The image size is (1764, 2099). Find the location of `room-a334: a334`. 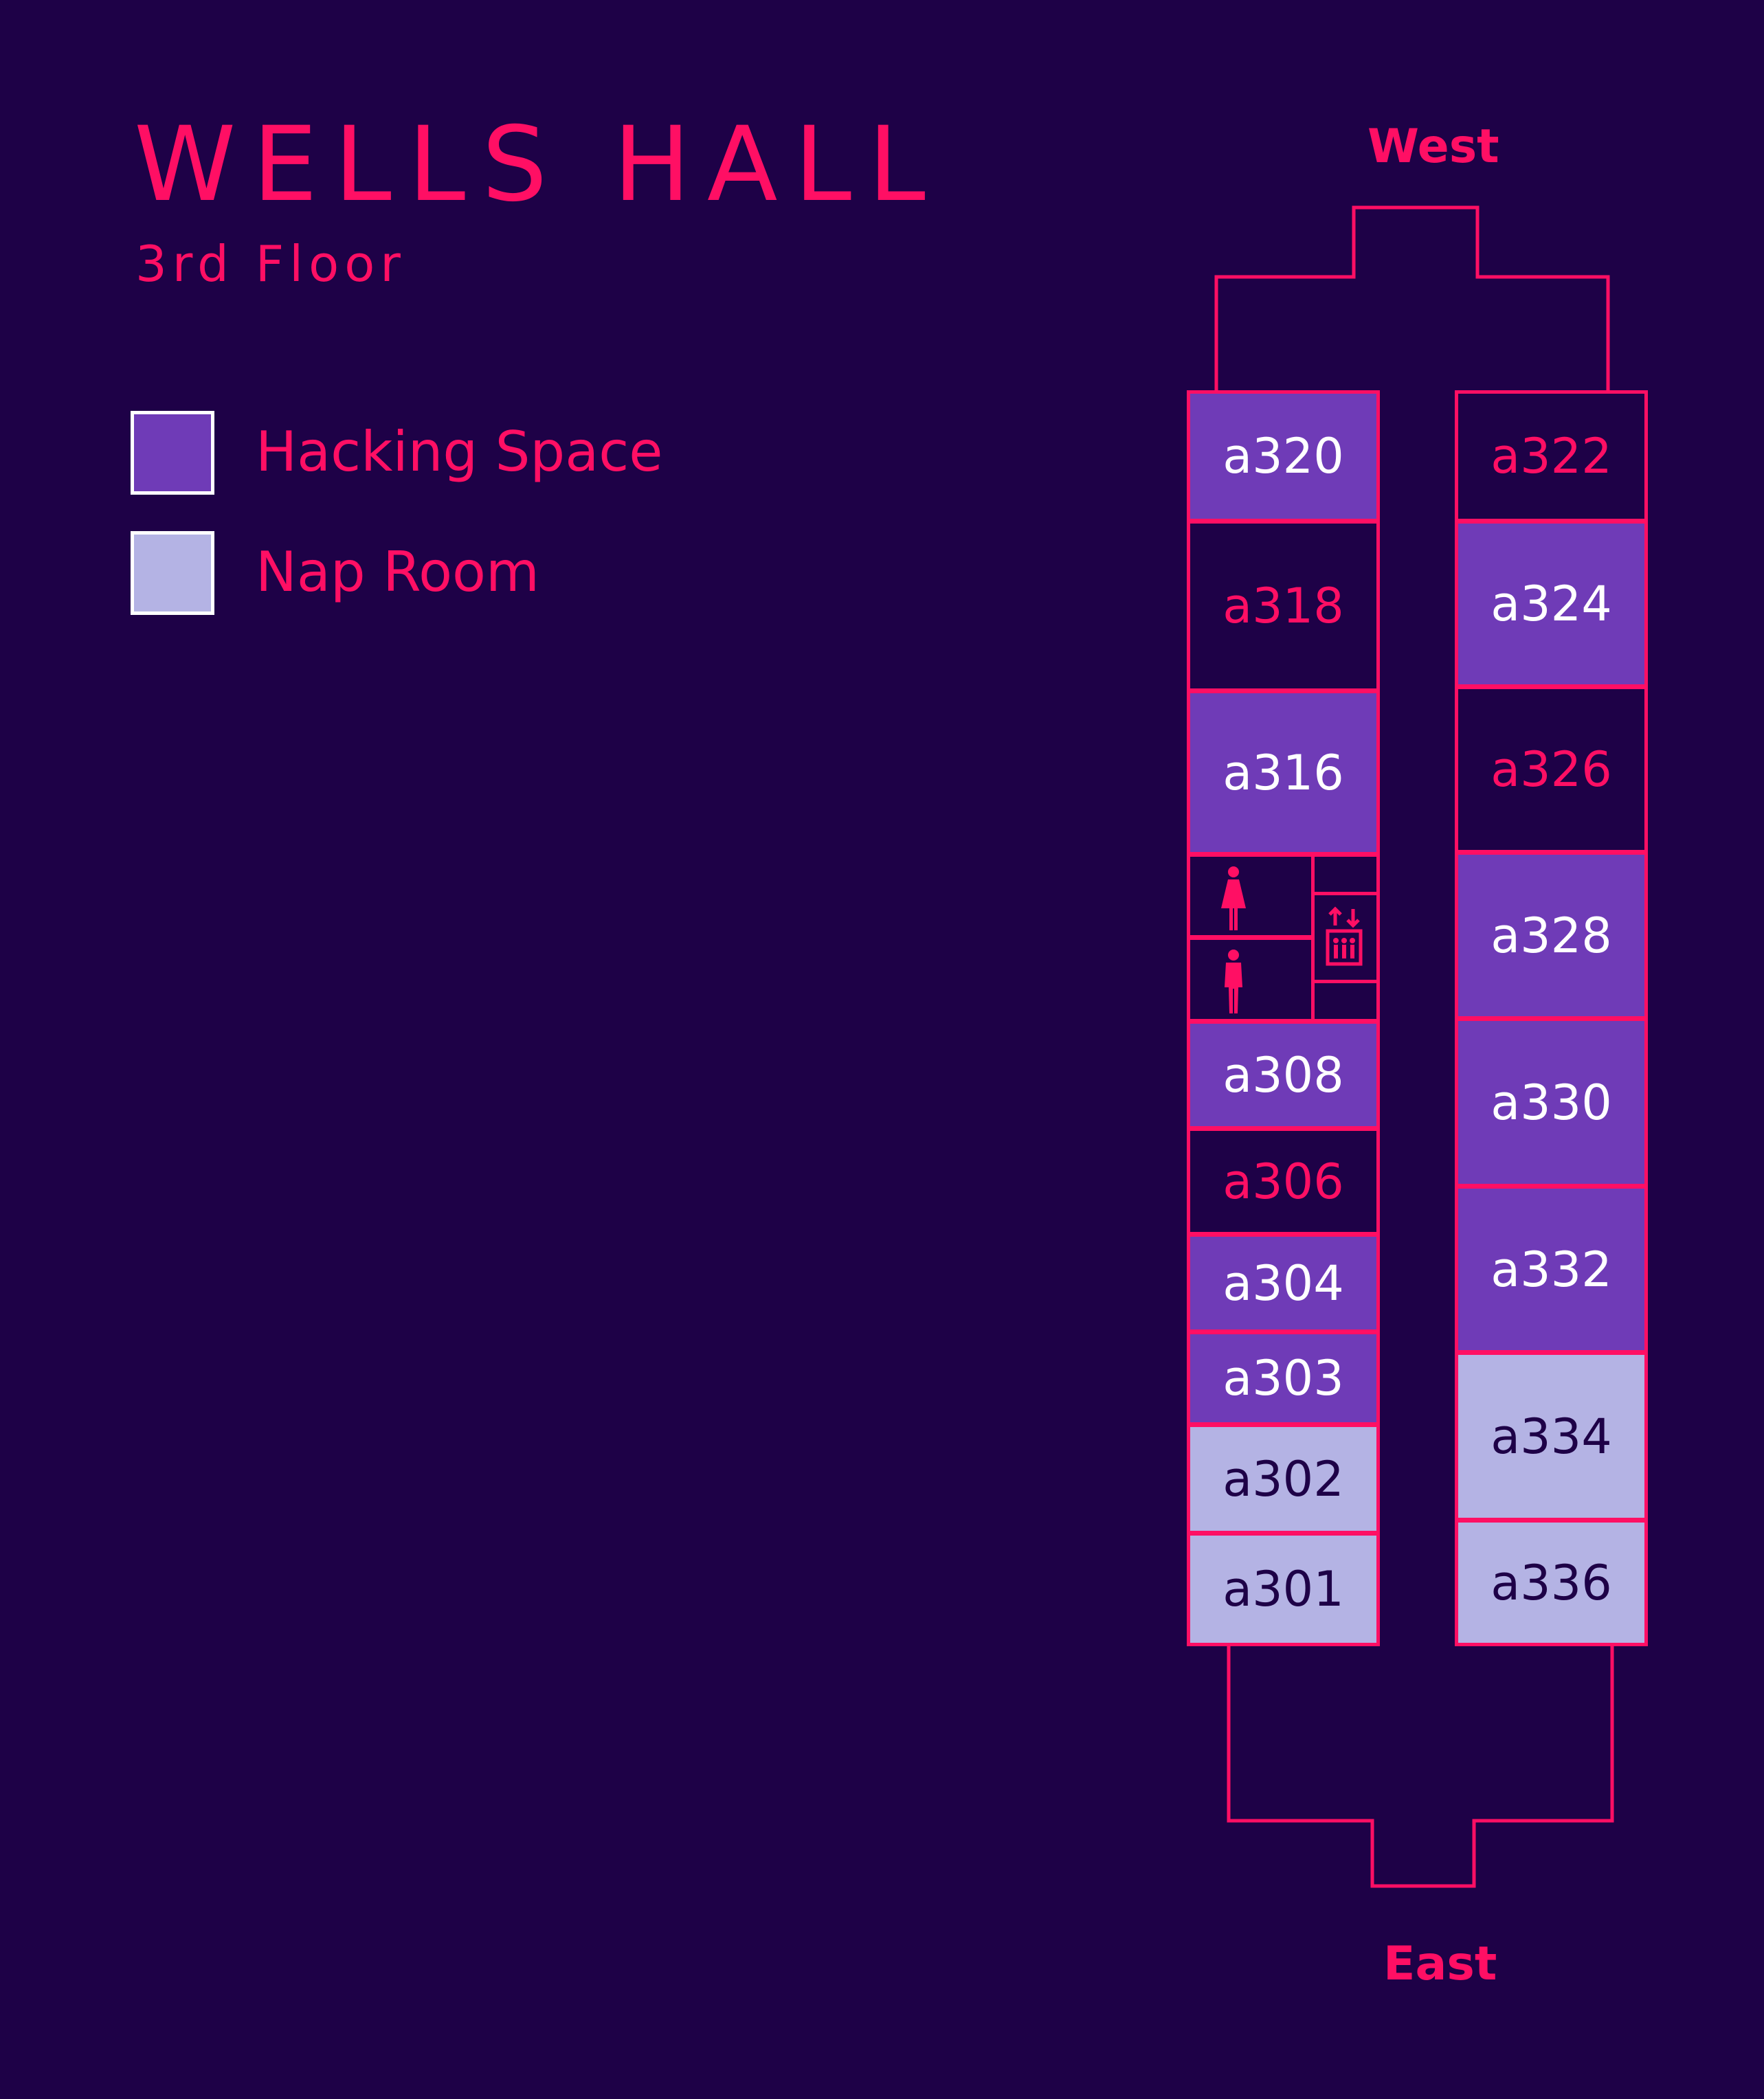

room-a334: a334 is located at coordinates (1552, 1436).